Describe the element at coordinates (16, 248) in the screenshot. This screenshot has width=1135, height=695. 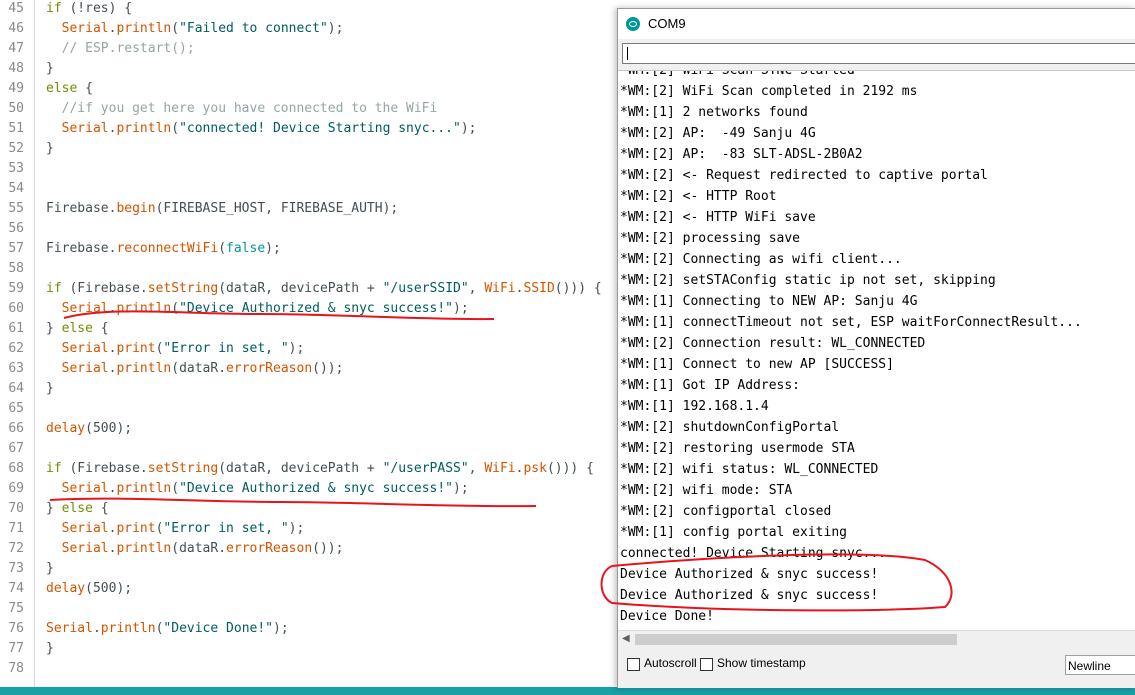
I see `line-number: 57` at that location.